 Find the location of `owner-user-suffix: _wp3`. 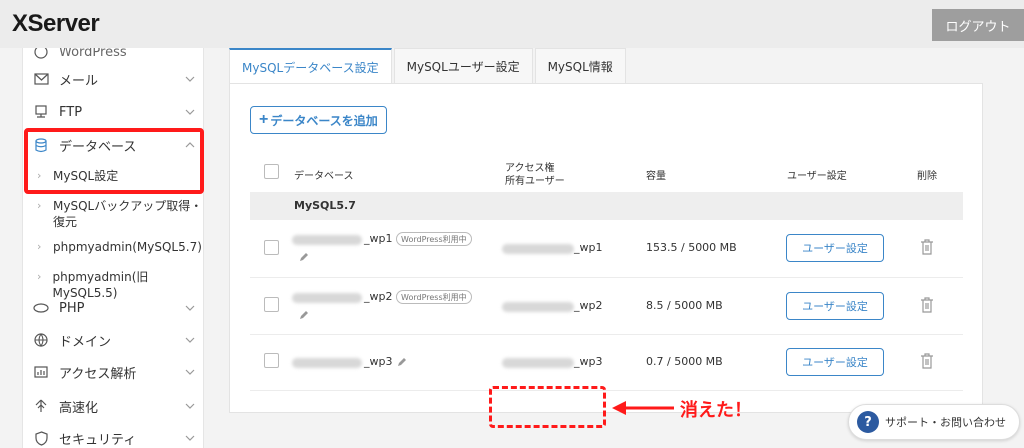

owner-user-suffix: _wp3 is located at coordinates (588, 361).